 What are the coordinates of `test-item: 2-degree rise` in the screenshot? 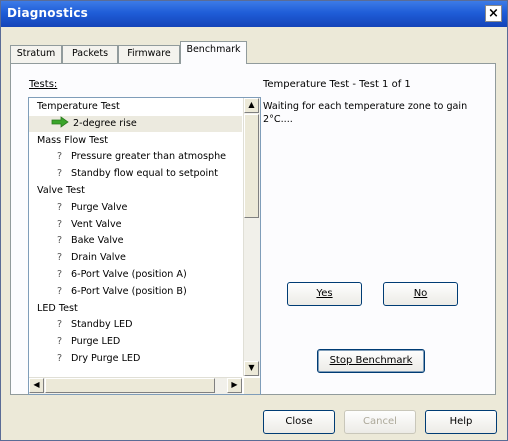 It's located at (135, 124).